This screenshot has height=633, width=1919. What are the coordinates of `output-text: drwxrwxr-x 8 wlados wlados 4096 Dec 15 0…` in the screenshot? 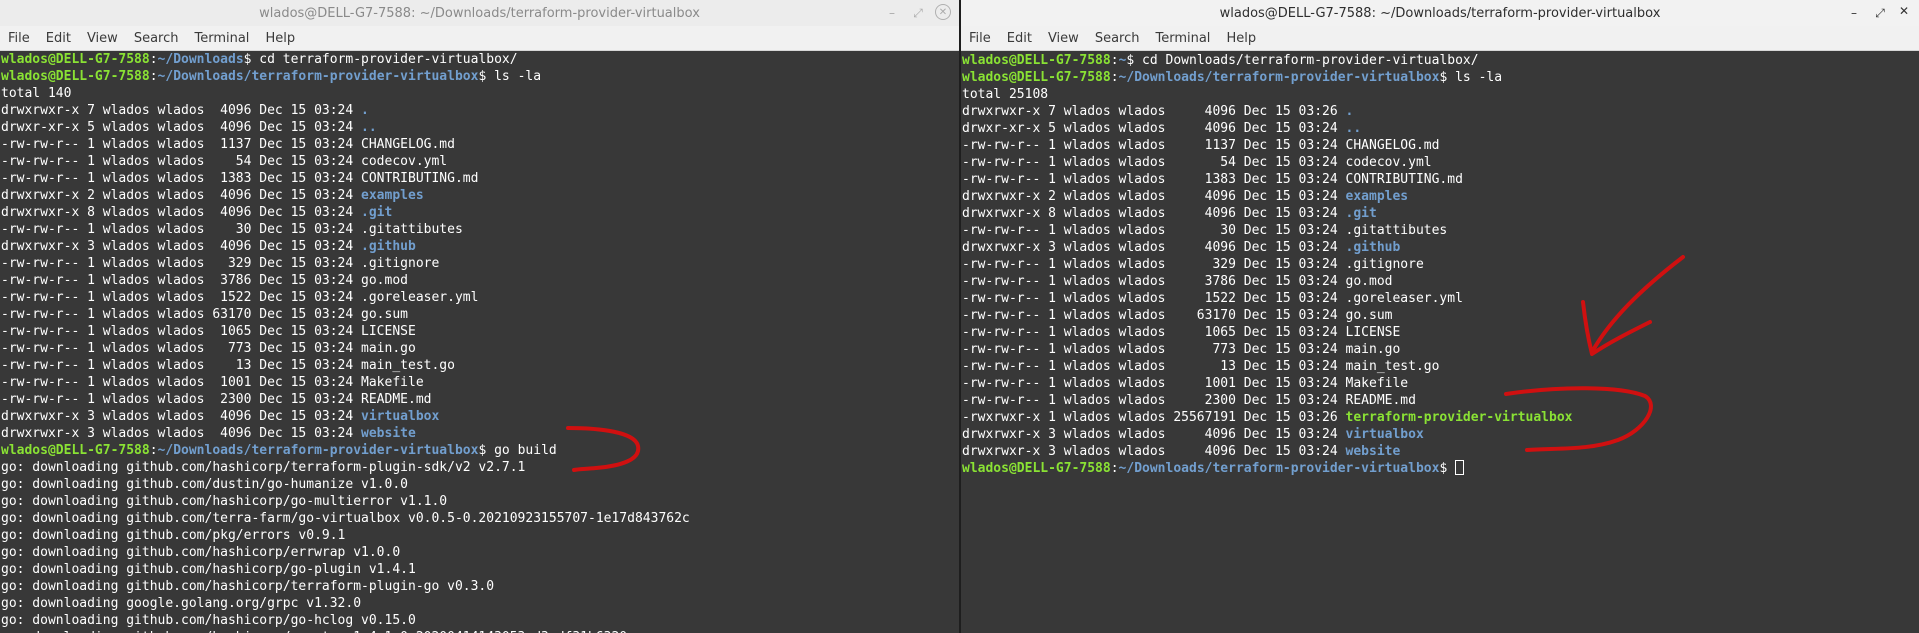 It's located at (181, 212).